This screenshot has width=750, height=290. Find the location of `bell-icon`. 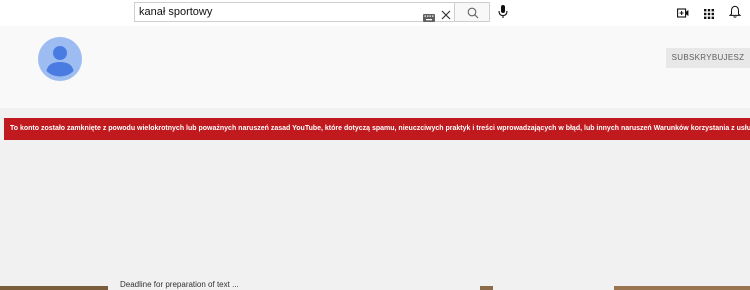

bell-icon is located at coordinates (735, 14).